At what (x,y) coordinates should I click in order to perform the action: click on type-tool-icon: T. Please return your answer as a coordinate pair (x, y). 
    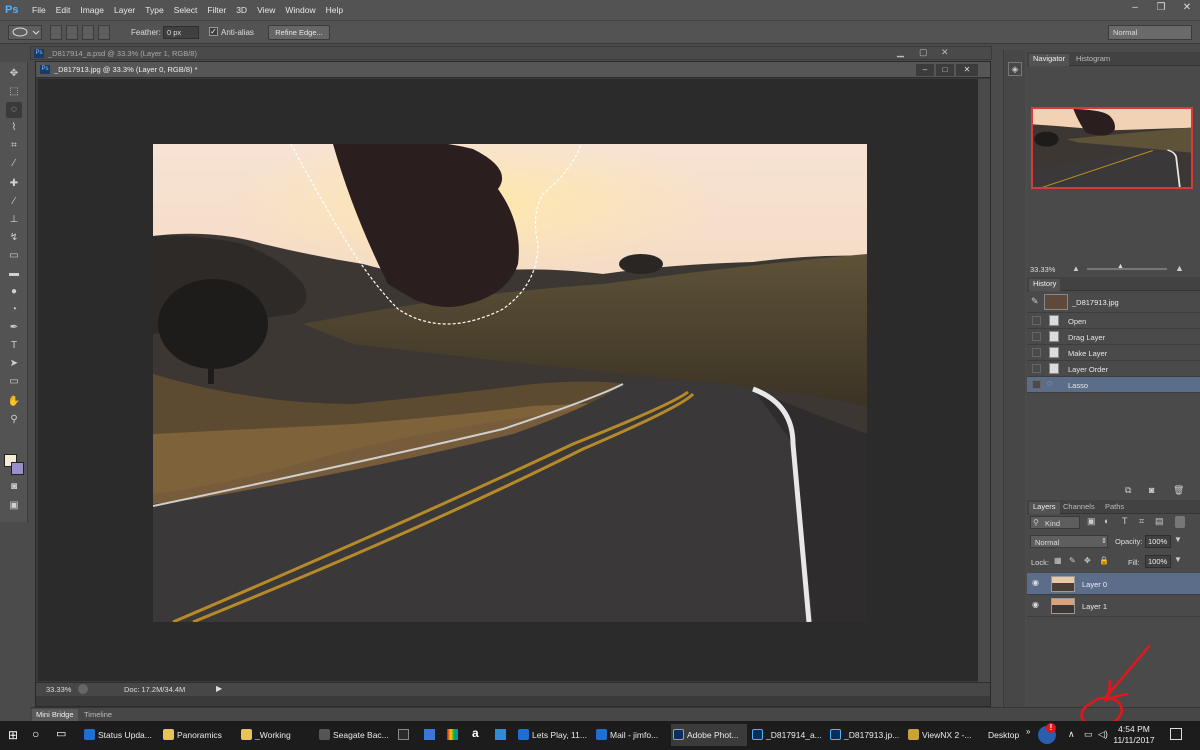
    Looking at the image, I should click on (14, 346).